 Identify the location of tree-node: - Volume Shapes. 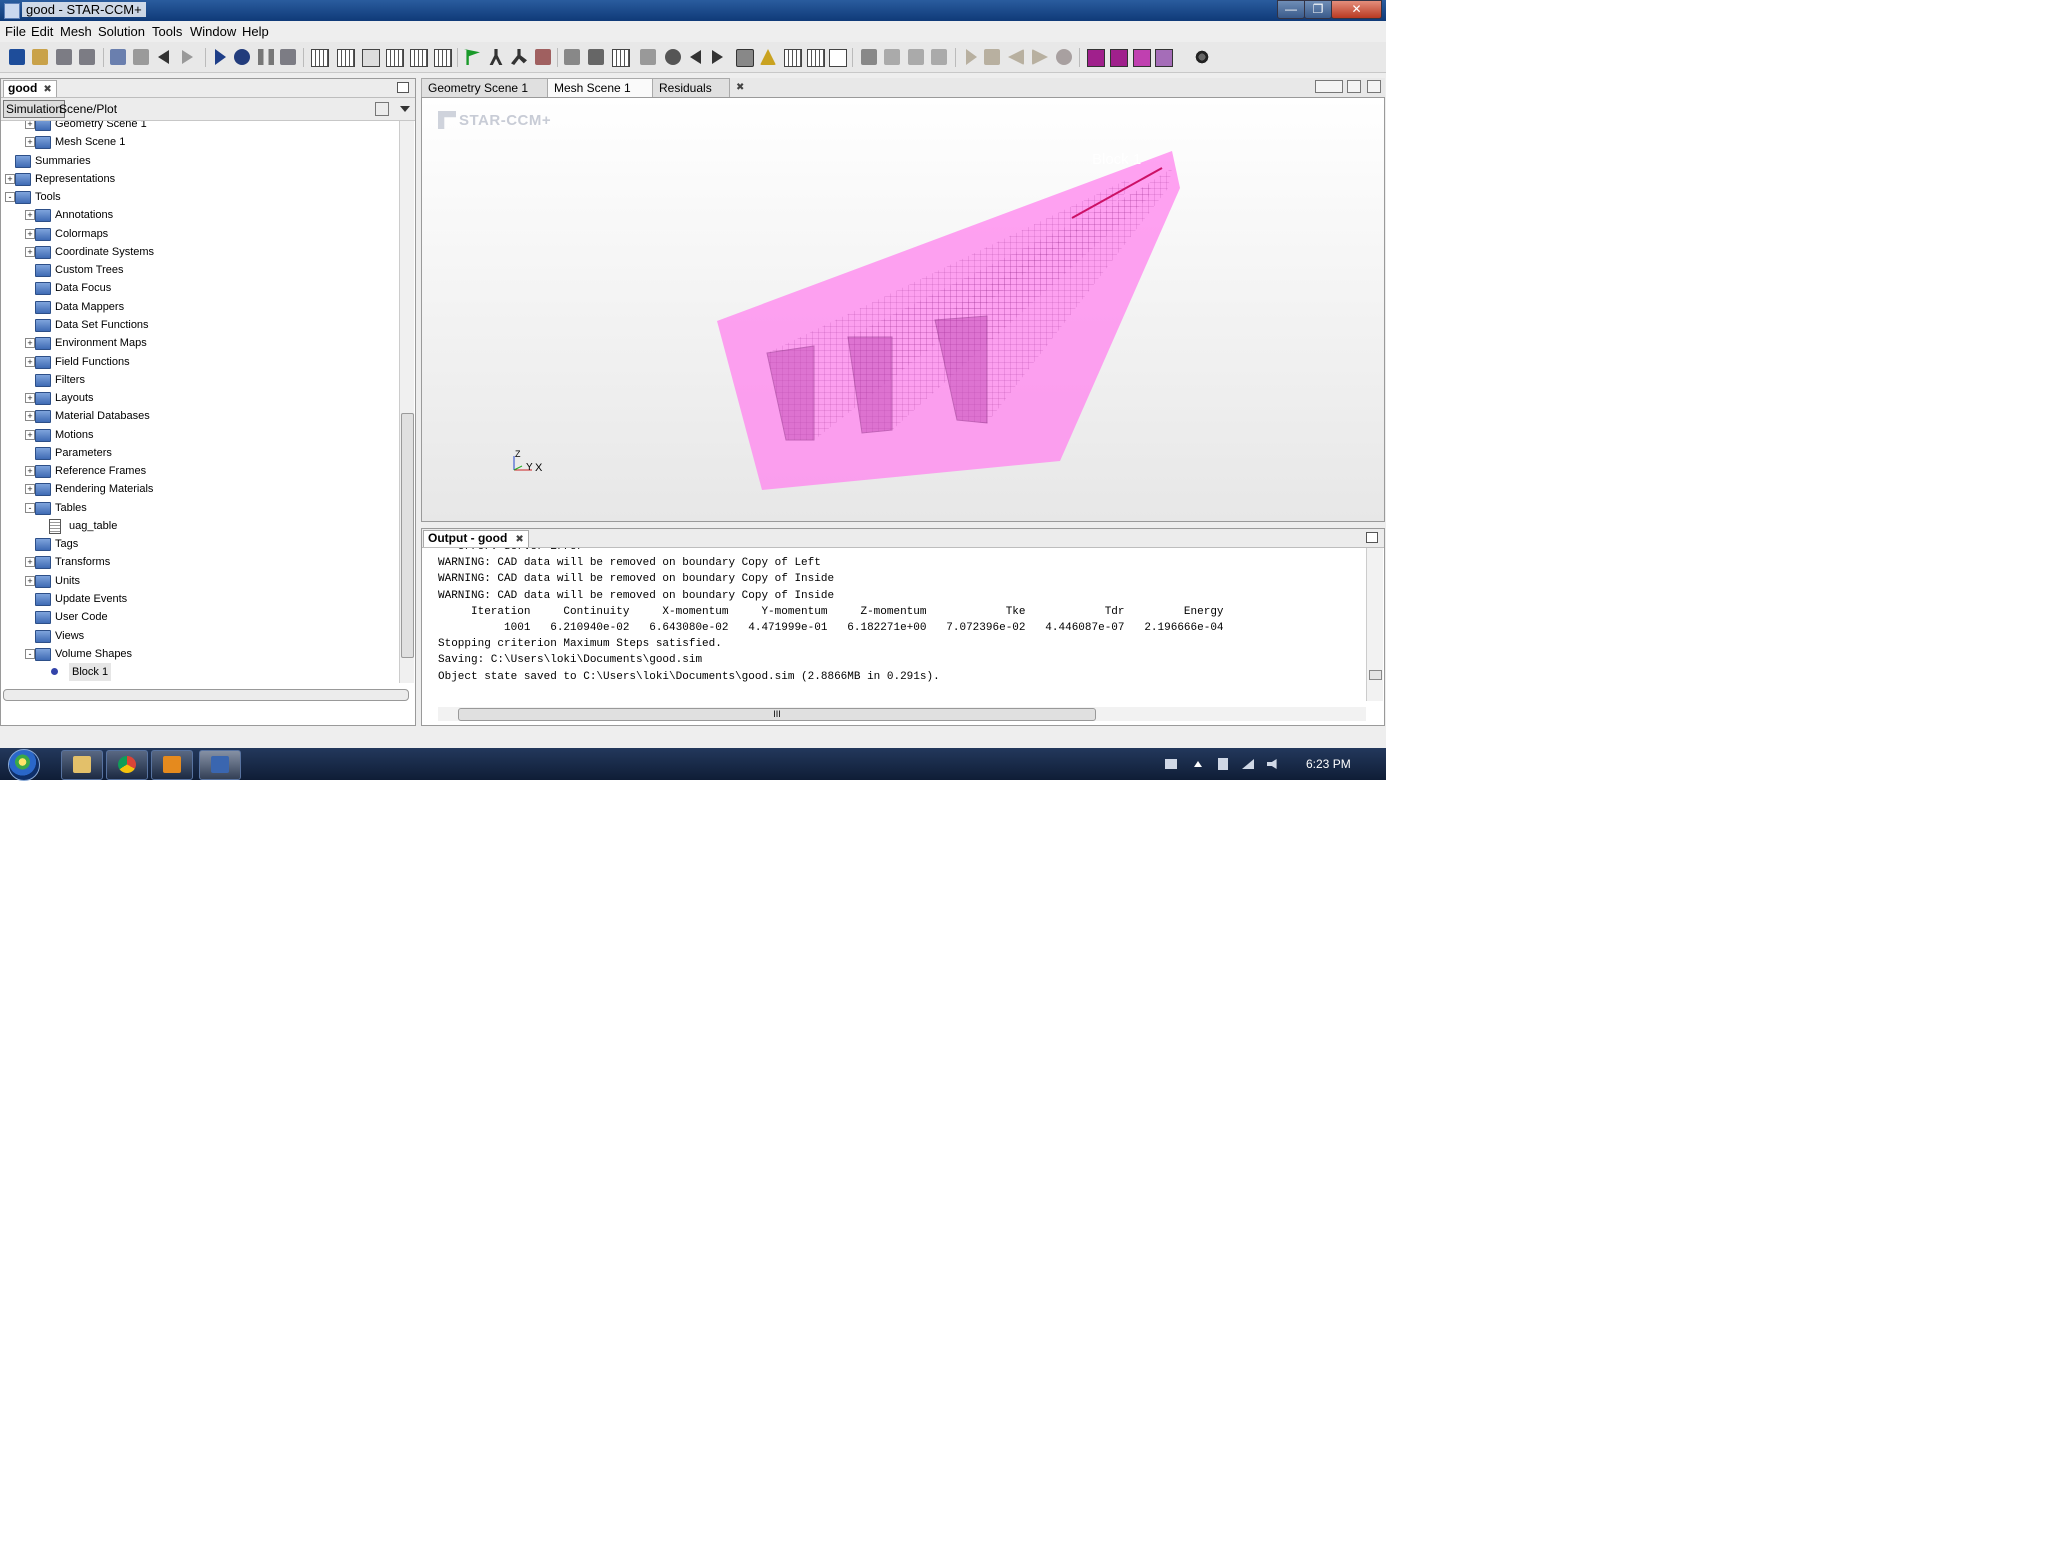
(196, 654).